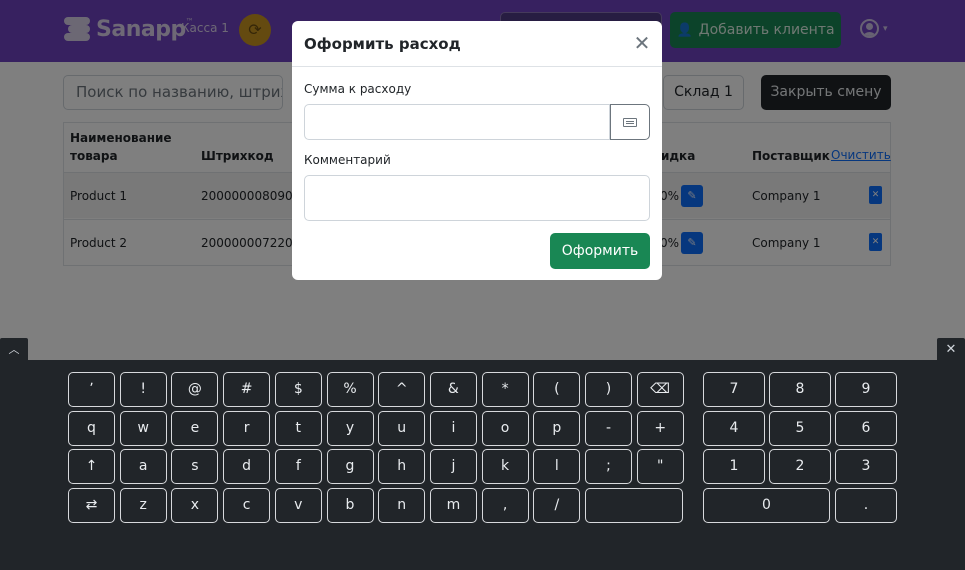 The height and width of the screenshot is (570, 965). I want to click on key: e, so click(195, 428).